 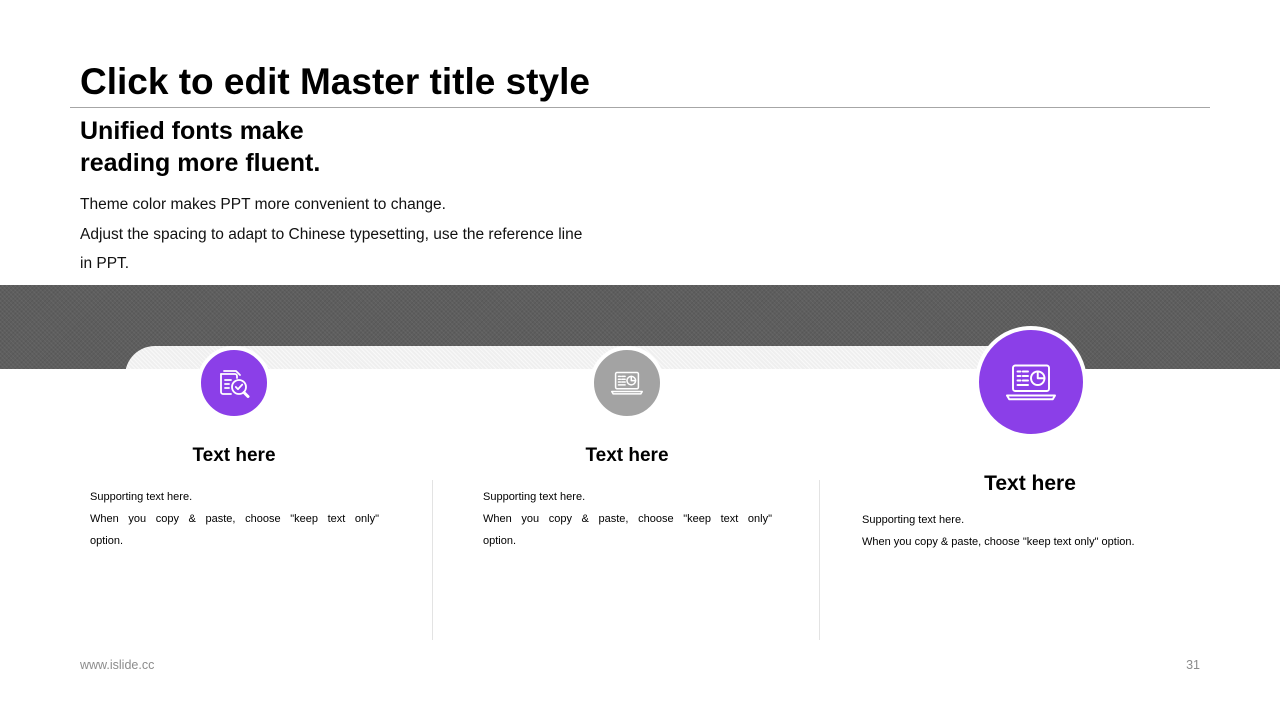 I want to click on step-2-circle, so click(x=627, y=383).